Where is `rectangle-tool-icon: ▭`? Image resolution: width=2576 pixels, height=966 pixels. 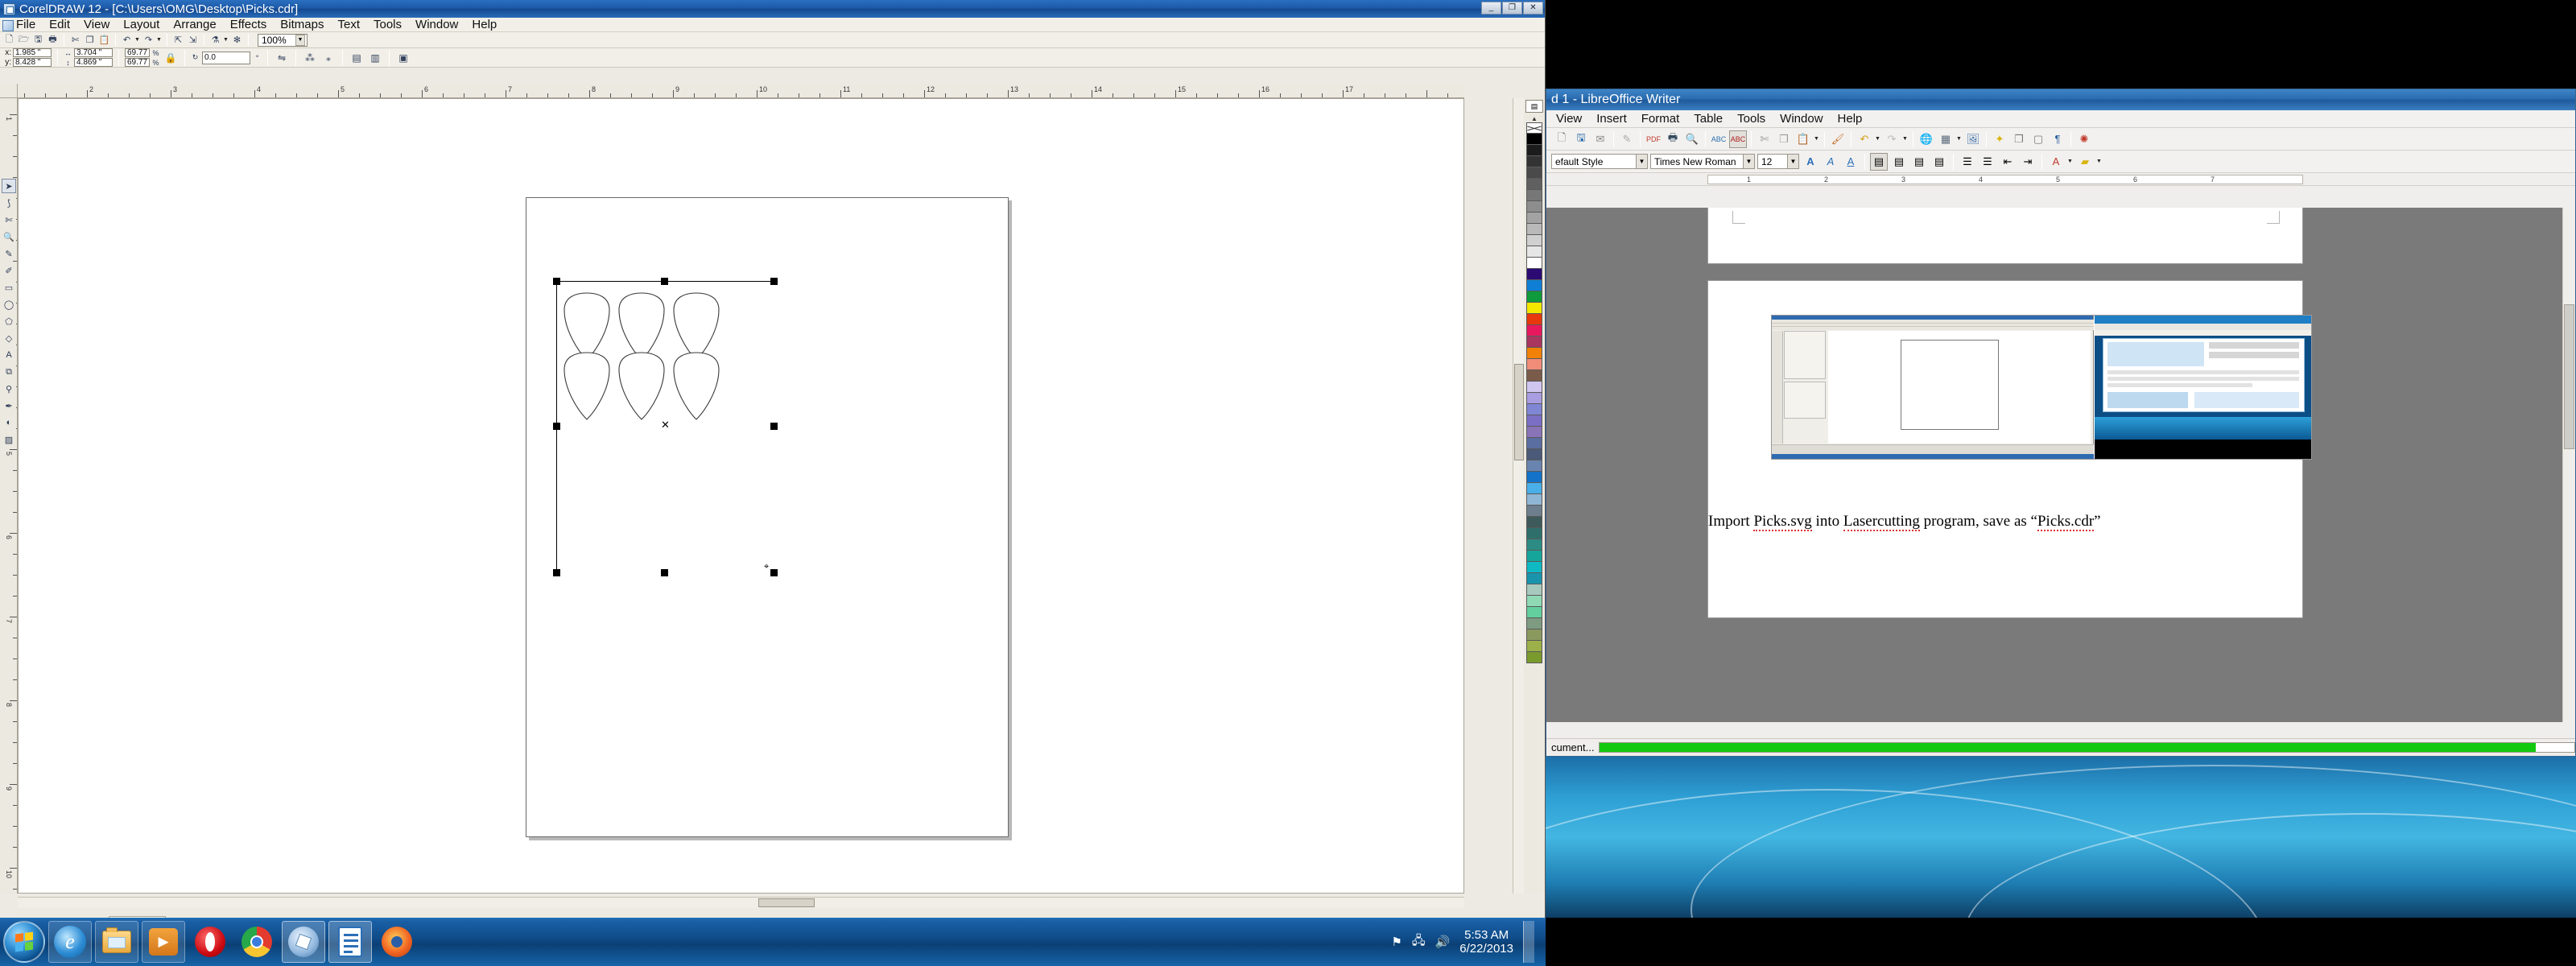 rectangle-tool-icon: ▭ is located at coordinates (9, 287).